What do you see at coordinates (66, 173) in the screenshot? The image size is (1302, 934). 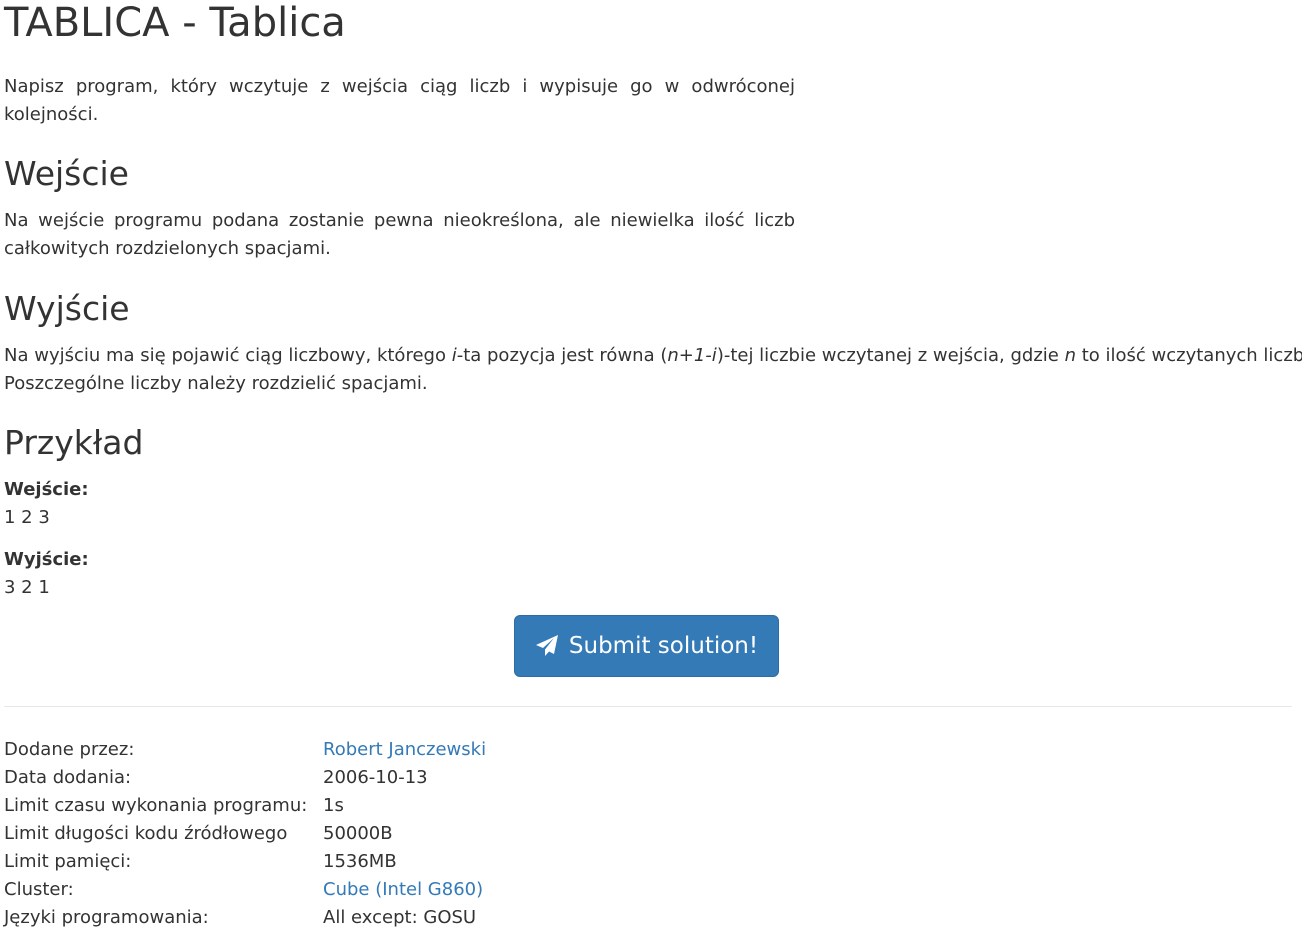 I see `input-heading: Wejście` at bounding box center [66, 173].